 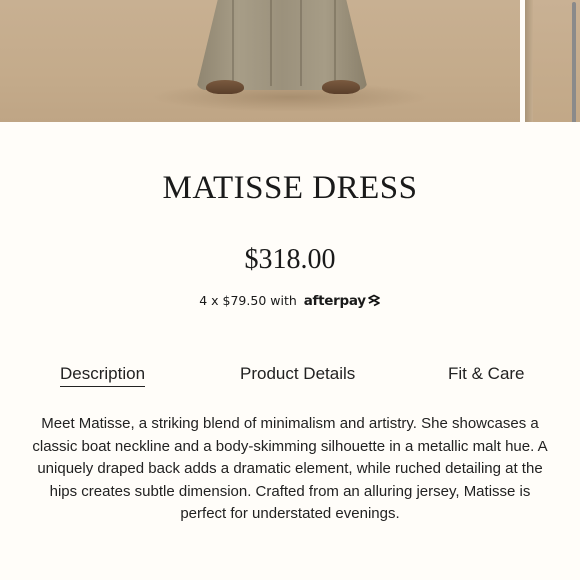 I want to click on afterpay-installments: 4 x $79.50 with afterpay, so click(x=290, y=301).